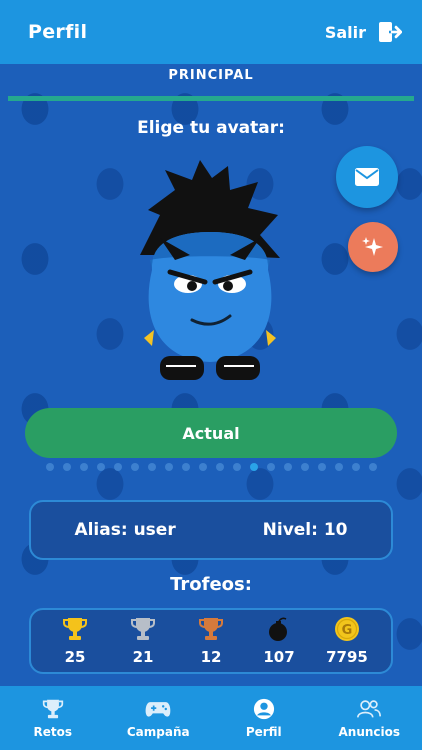  Describe the element at coordinates (158, 731) in the screenshot. I see `nav-label: Campaña` at that location.